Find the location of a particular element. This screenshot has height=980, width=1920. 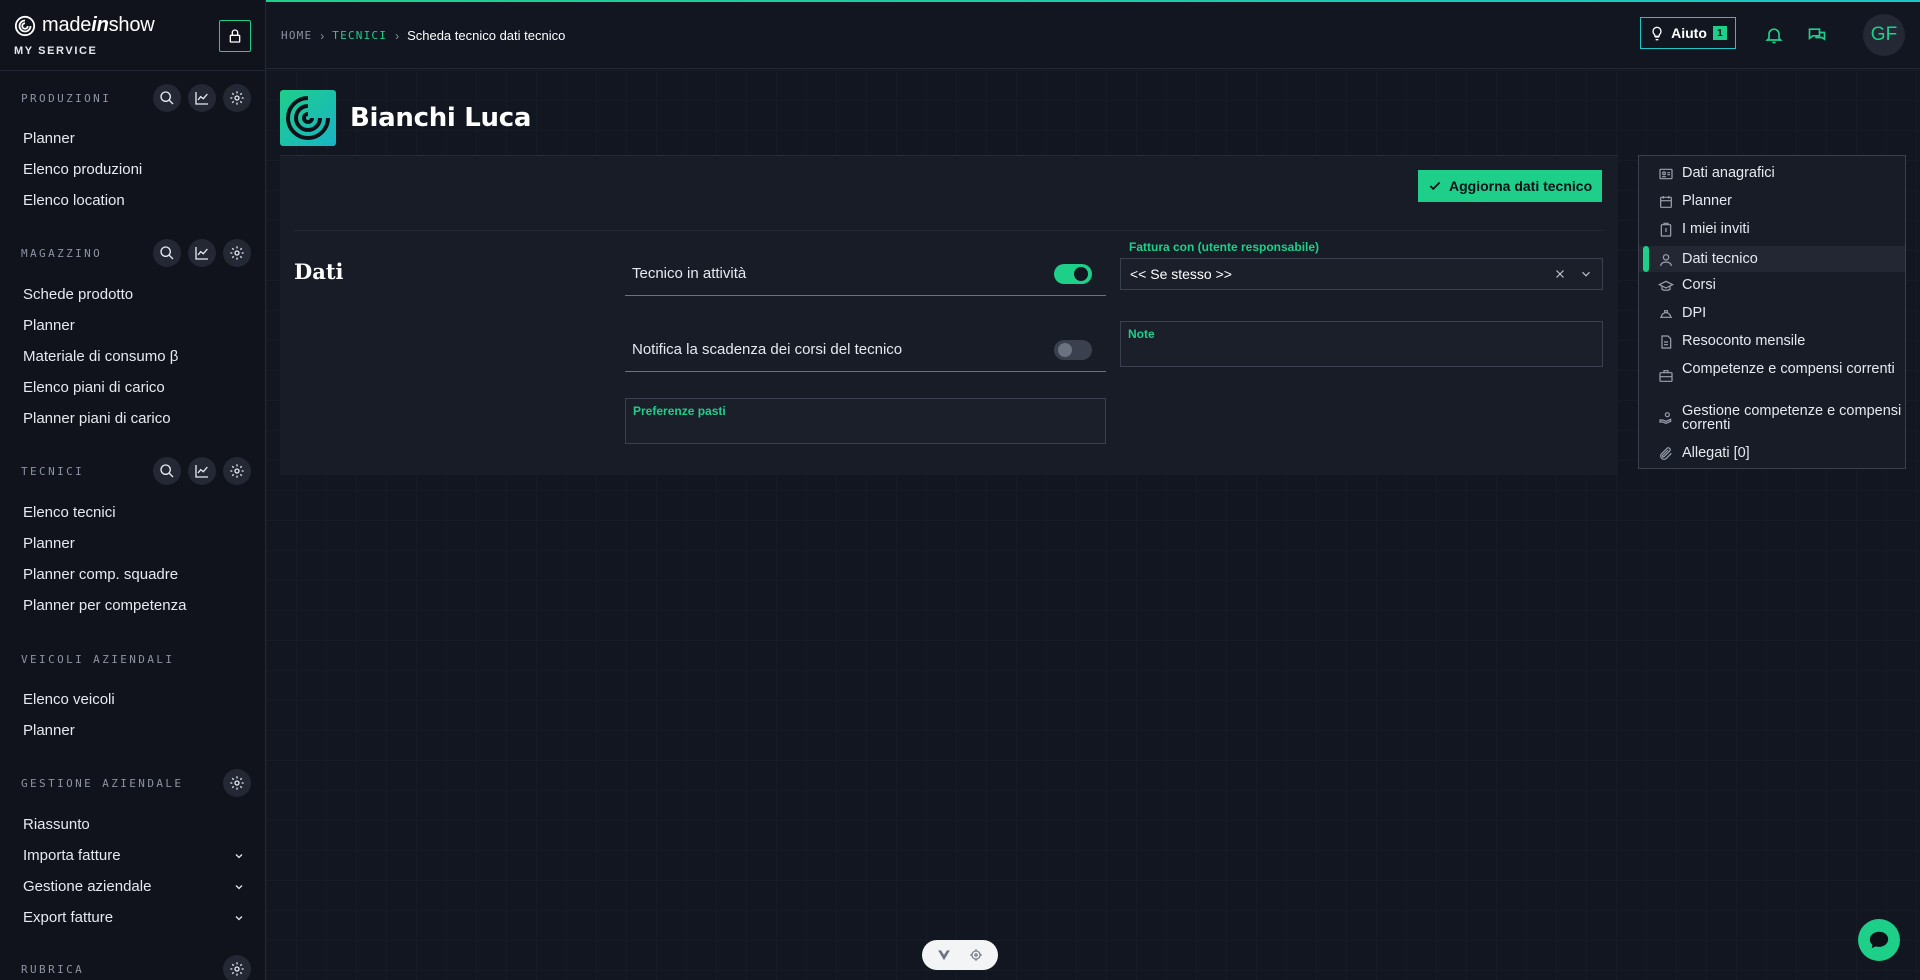

tecnici-search-button is located at coordinates (167, 471).